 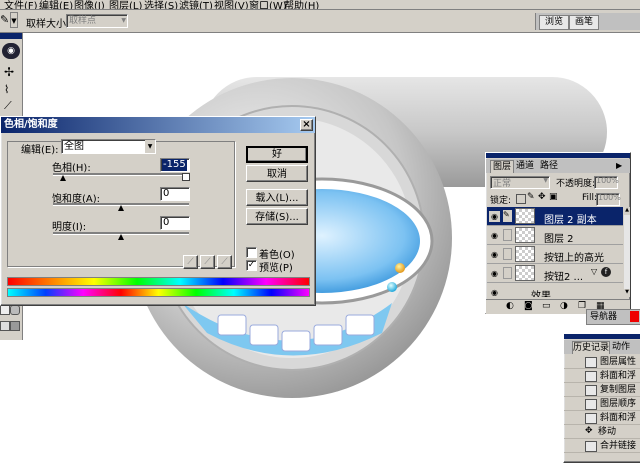 What do you see at coordinates (251, 265) in the screenshot?
I see `preview-checkbox: ✓` at bounding box center [251, 265].